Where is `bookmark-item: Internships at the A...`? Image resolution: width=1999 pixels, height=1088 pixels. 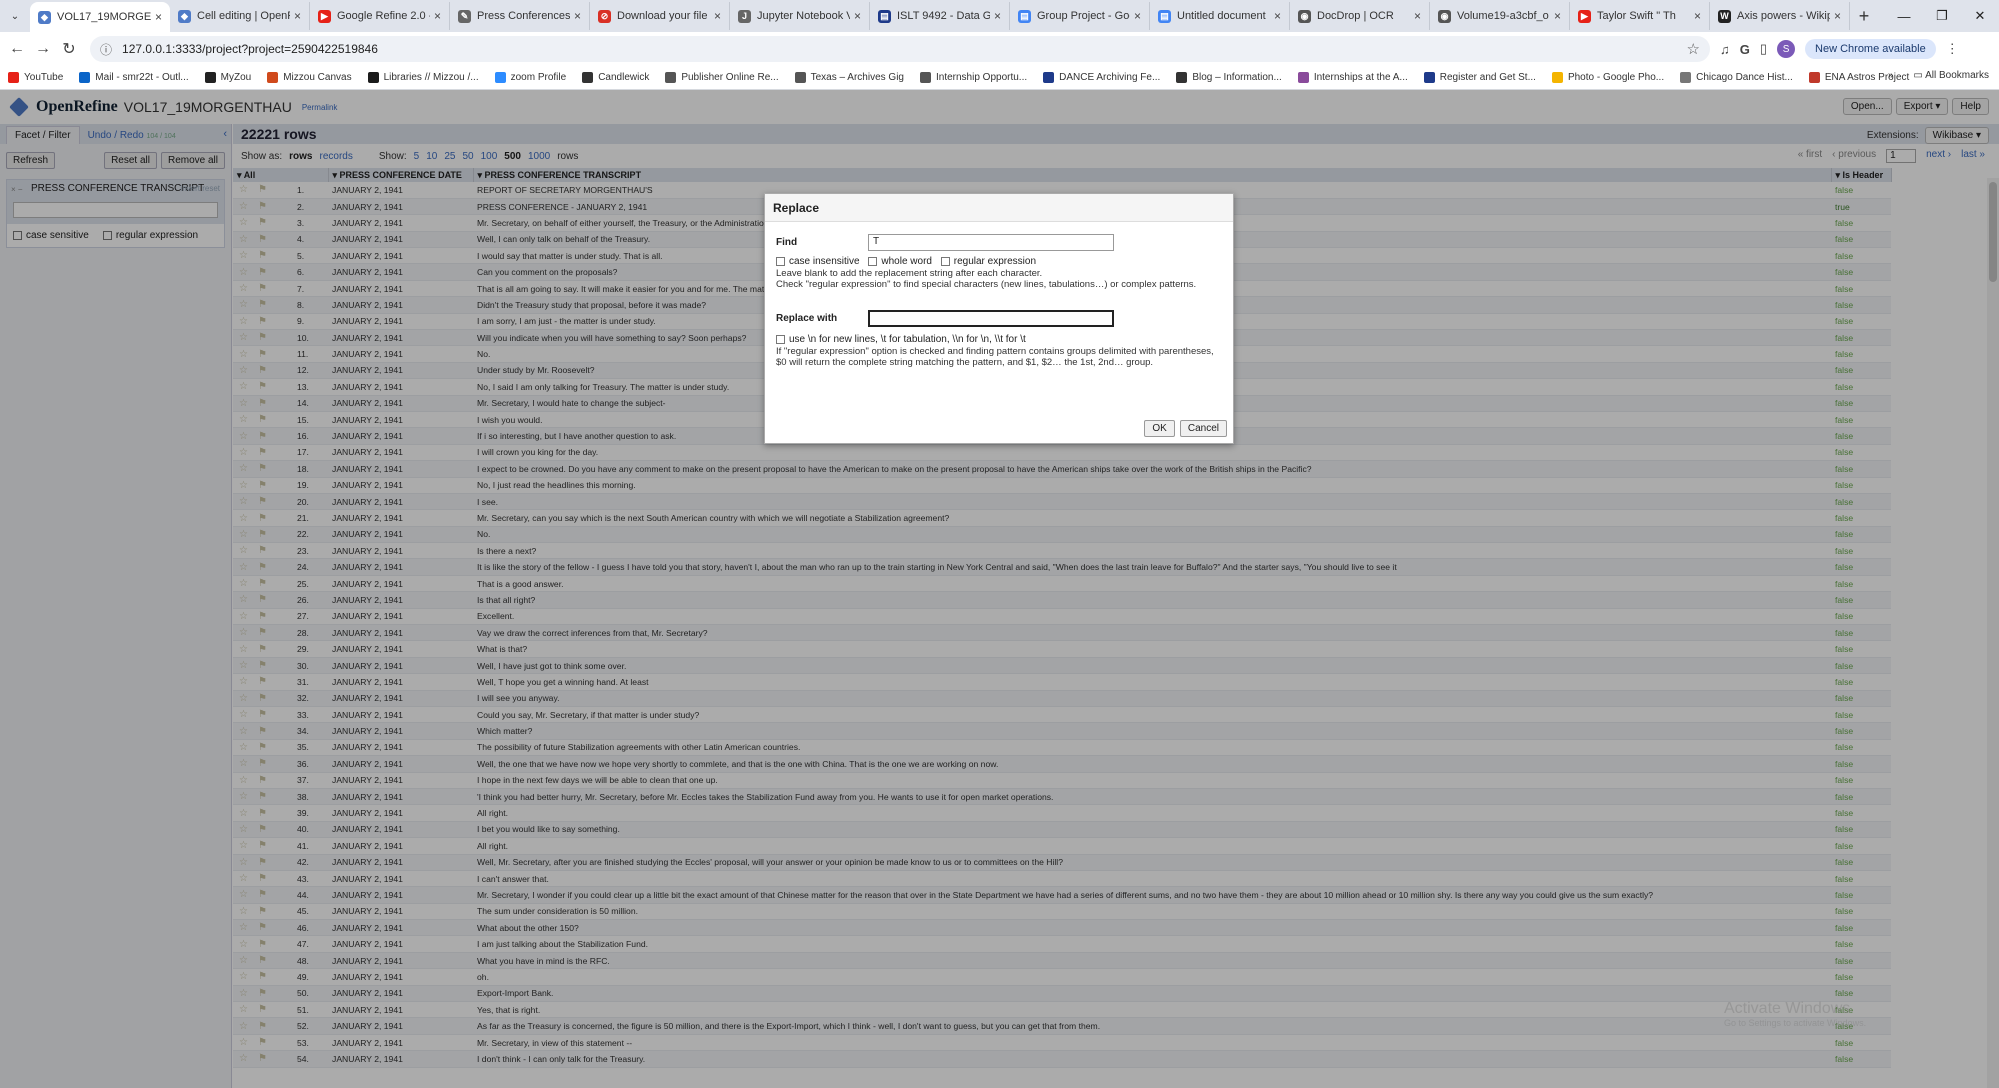
bookmark-item: Internships at the A... is located at coordinates (1352, 77).